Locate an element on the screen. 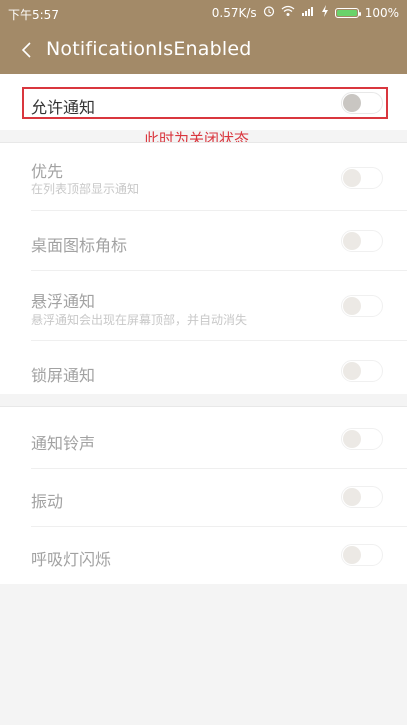 The image size is (407, 725). wifi-icon is located at coordinates (288, 12).